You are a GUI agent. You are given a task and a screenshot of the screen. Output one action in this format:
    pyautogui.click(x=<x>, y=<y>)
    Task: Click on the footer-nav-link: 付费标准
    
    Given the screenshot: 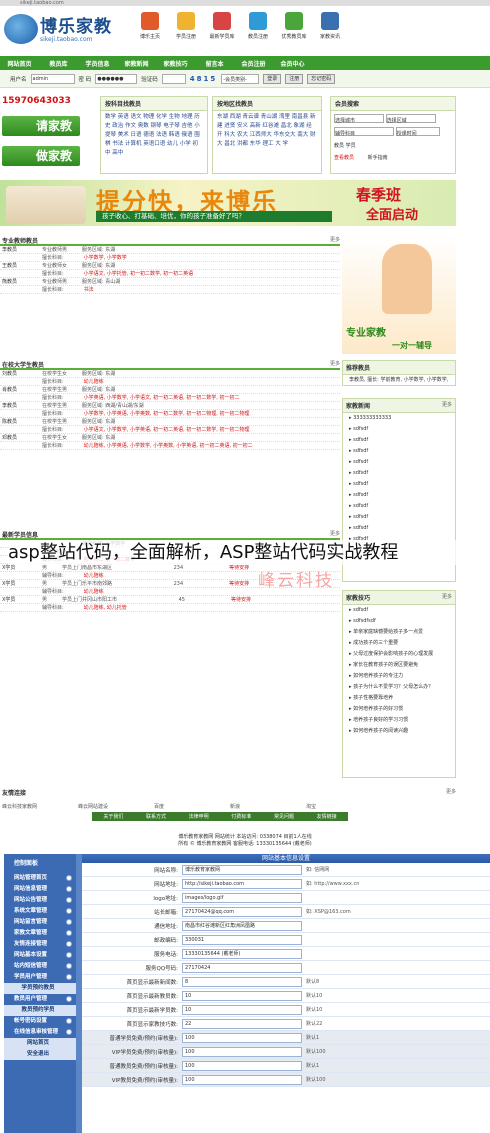 What is the action you would take?
    pyautogui.click(x=241, y=816)
    